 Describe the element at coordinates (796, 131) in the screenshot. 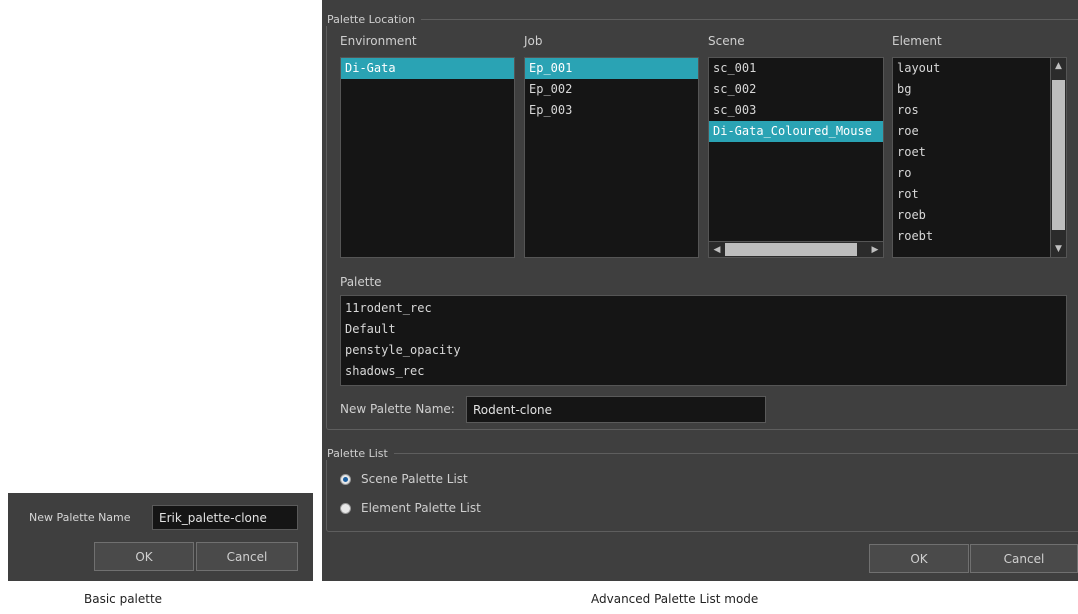

I see `list-item: Di-Gata_Coloured_Mouse` at that location.